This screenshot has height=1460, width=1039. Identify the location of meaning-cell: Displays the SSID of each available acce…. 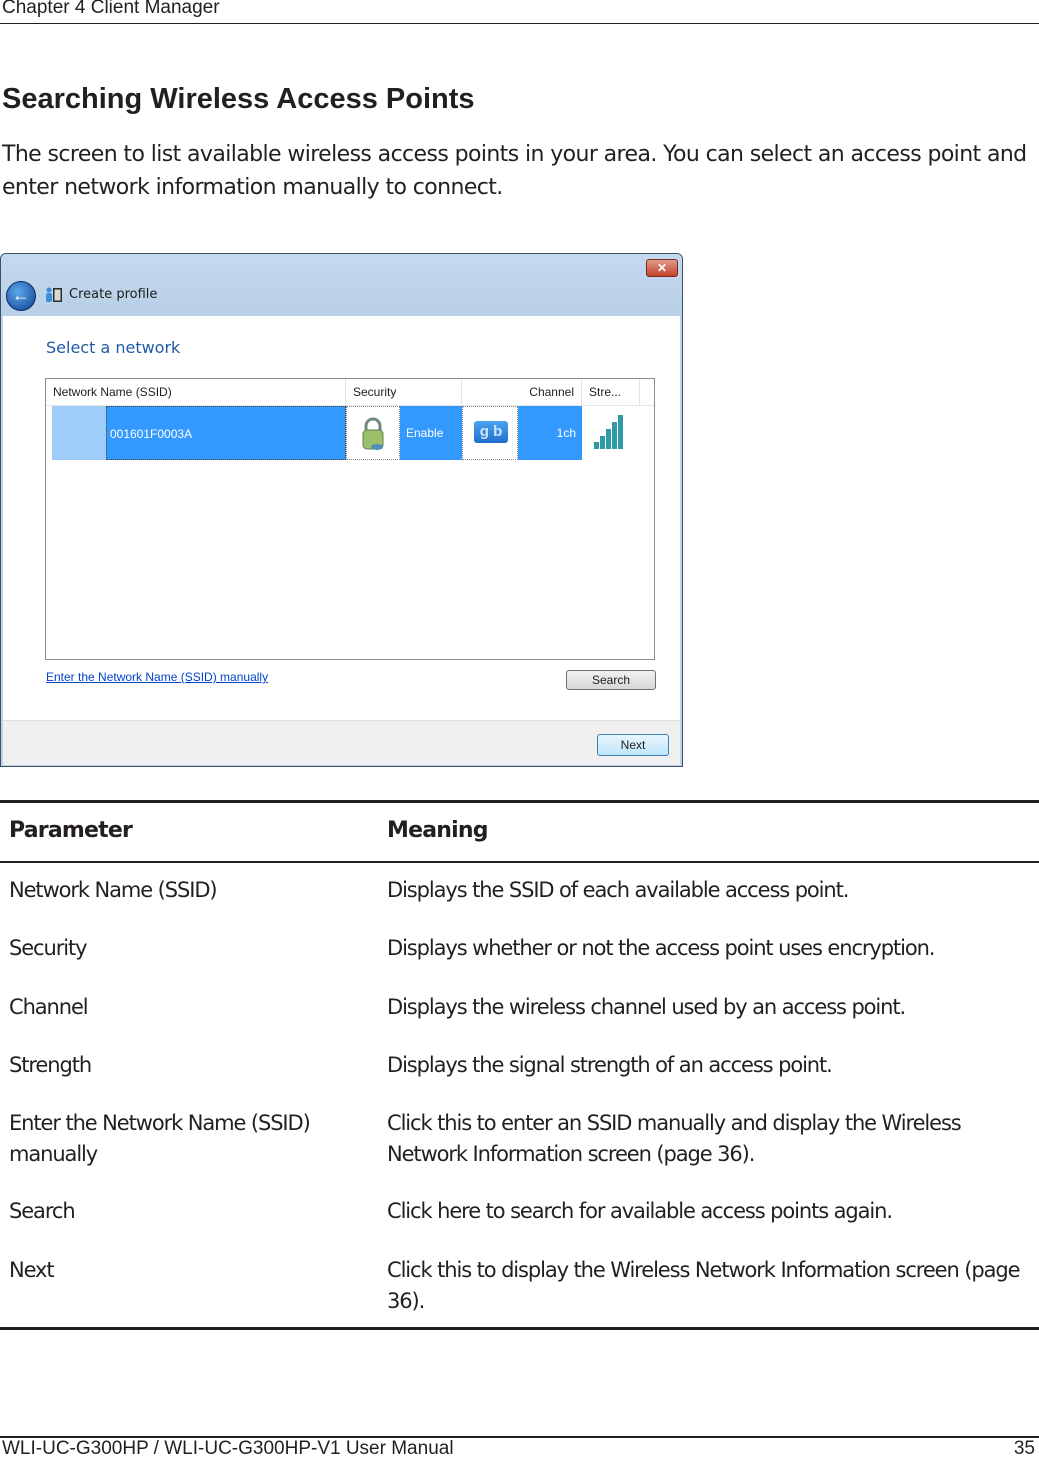
(618, 890).